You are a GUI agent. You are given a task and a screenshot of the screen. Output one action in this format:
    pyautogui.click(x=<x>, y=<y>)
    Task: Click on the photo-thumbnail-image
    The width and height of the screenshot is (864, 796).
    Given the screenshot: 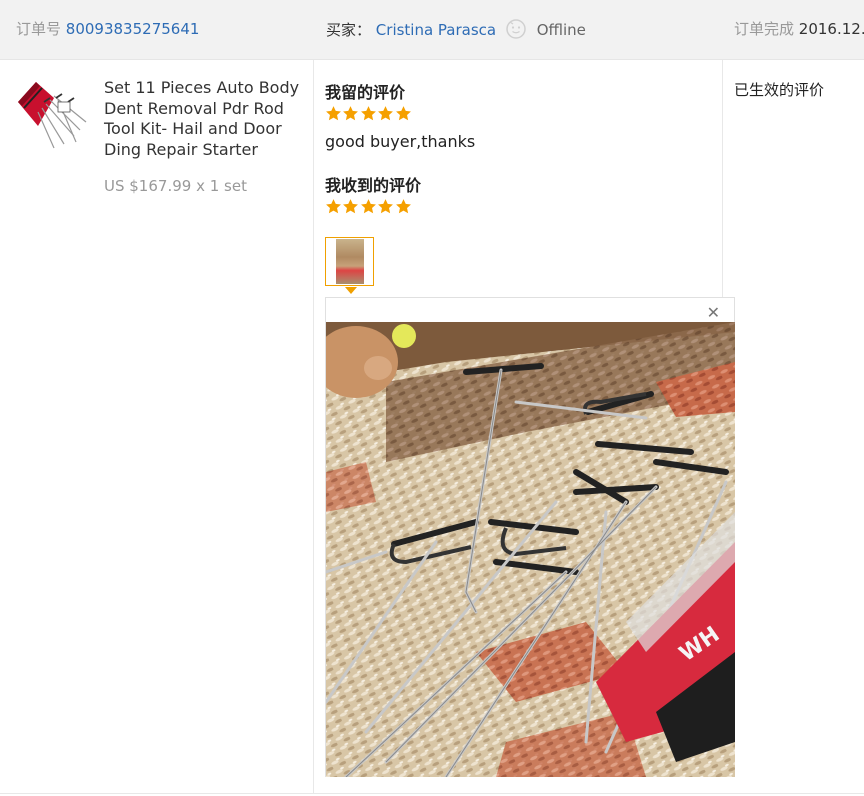 What is the action you would take?
    pyautogui.click(x=350, y=261)
    